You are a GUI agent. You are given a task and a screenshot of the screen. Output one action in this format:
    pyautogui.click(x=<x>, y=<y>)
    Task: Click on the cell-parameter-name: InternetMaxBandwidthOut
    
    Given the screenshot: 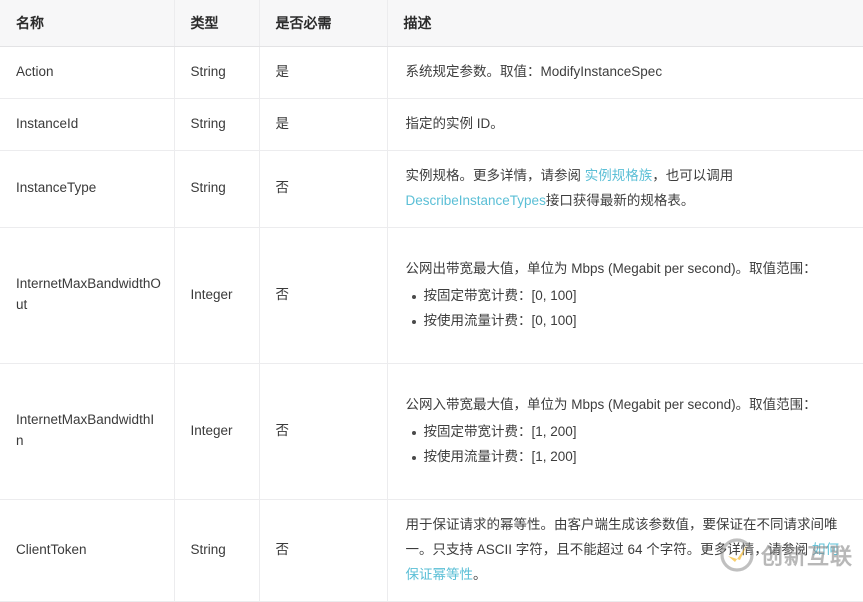 What is the action you would take?
    pyautogui.click(x=87, y=295)
    